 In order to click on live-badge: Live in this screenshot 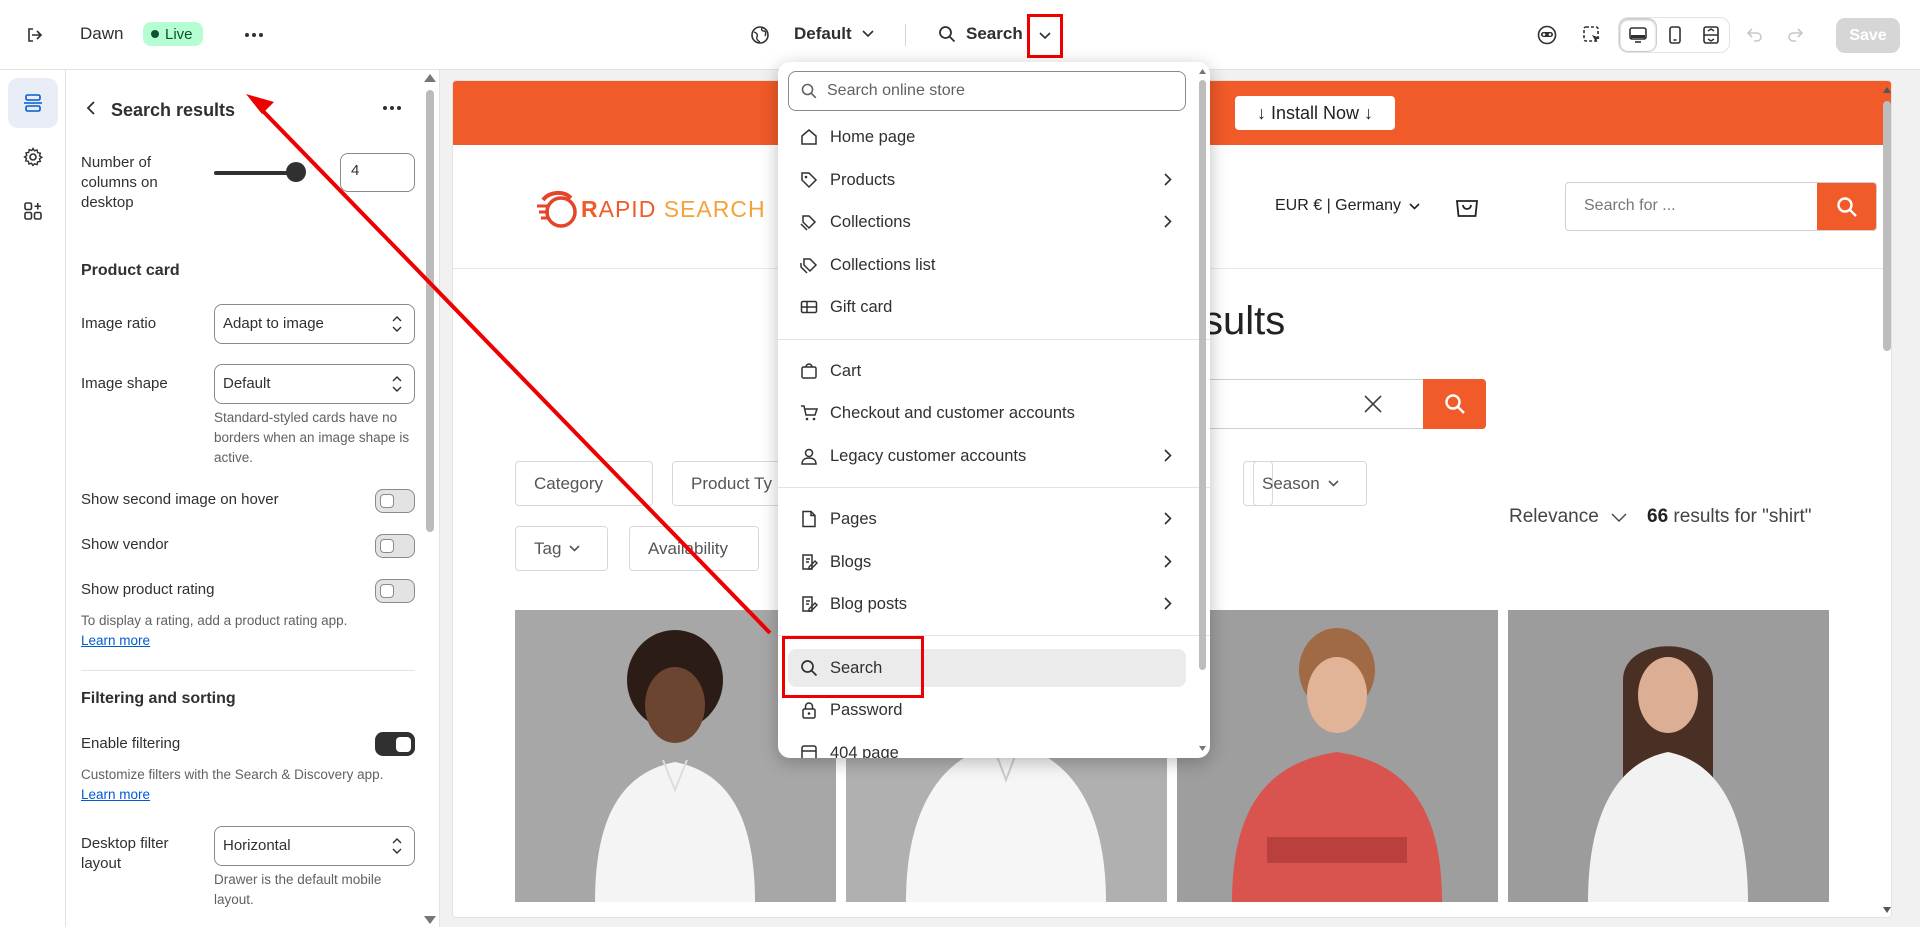, I will do `click(173, 34)`.